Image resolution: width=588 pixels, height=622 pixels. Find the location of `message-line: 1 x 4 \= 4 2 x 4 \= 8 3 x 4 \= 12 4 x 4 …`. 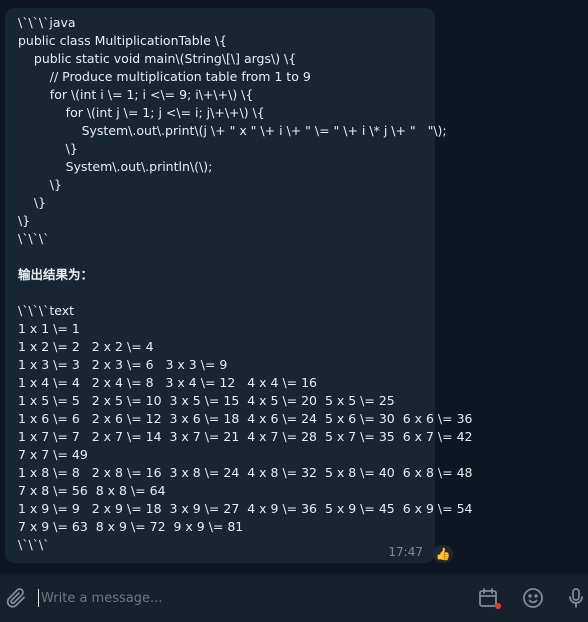

message-line: 1 x 4 \= 4 2 x 4 \= 8 3 x 4 \= 12 4 x 4 … is located at coordinates (168, 382).